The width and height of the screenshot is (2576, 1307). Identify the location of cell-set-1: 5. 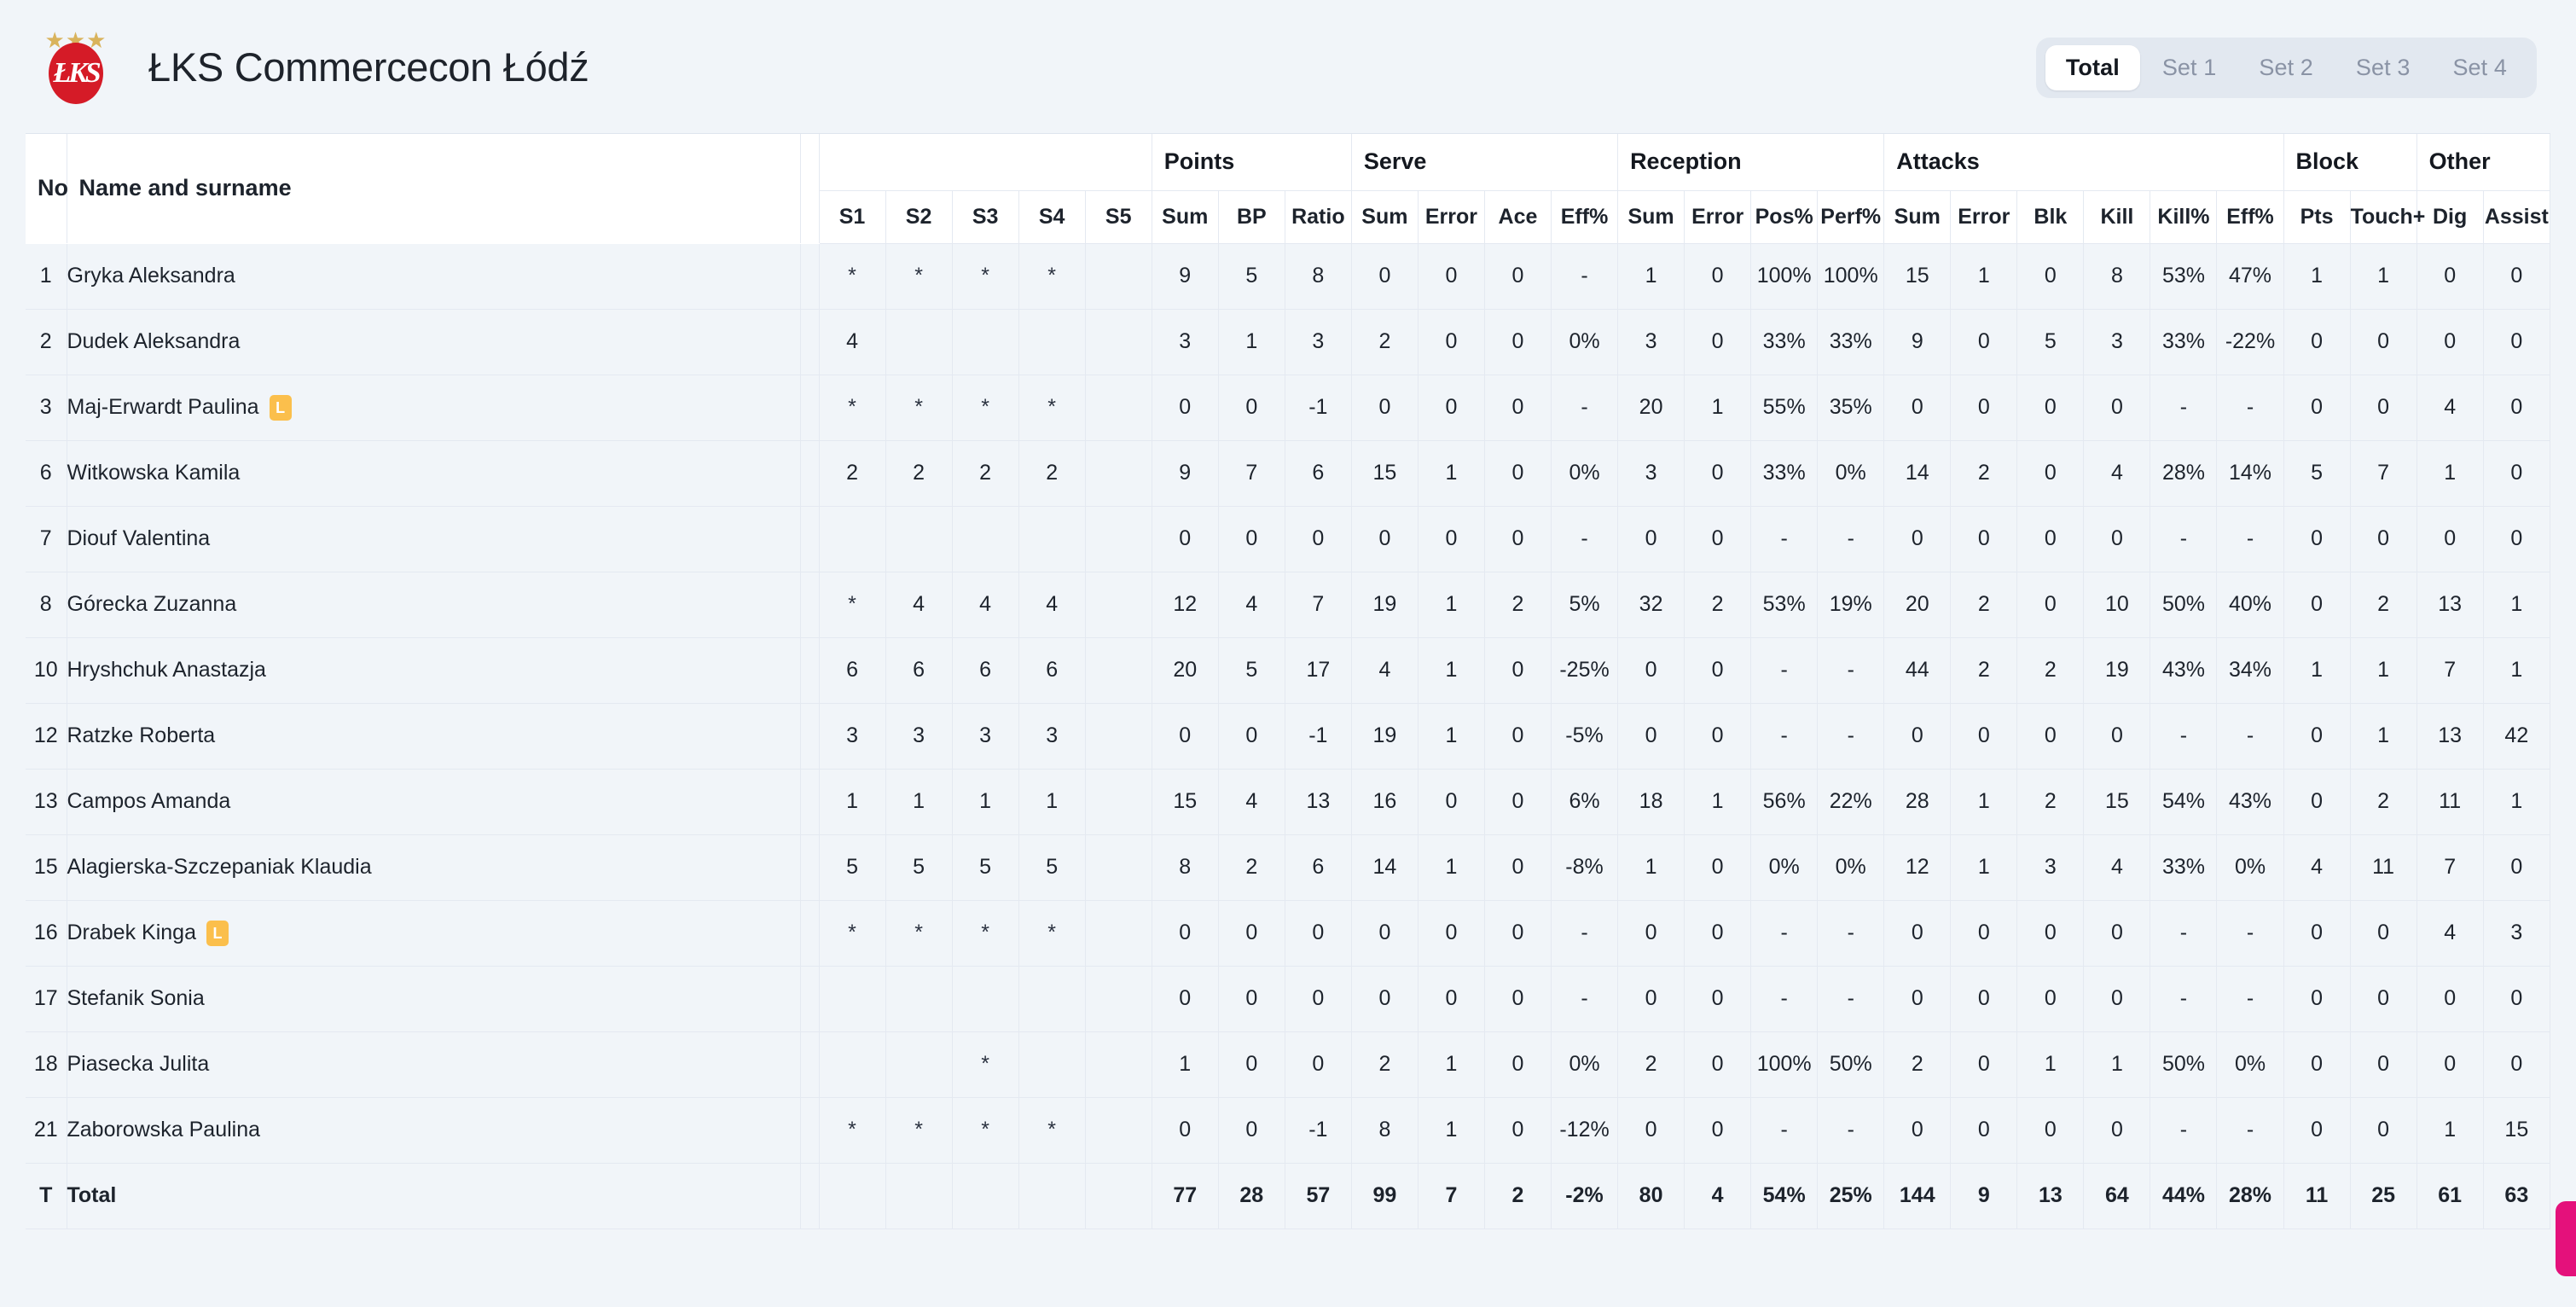
(852, 867).